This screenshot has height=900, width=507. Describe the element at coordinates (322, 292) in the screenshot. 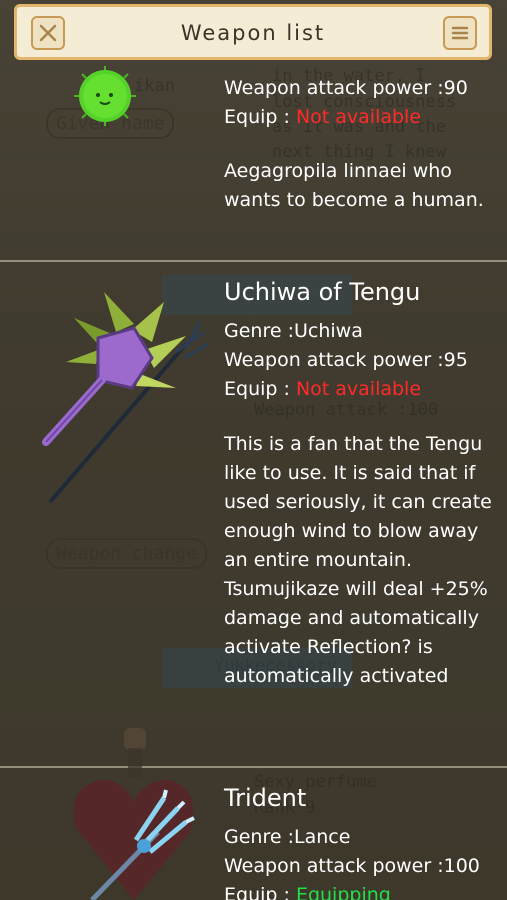

I see `weapon-name: Uchiwa of Tengu` at that location.